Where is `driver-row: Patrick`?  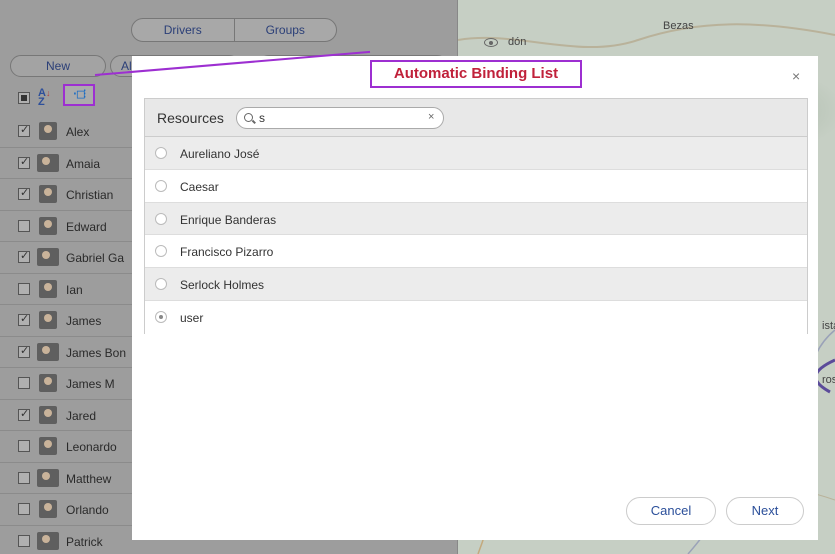
driver-row: Patrick is located at coordinates (70, 540).